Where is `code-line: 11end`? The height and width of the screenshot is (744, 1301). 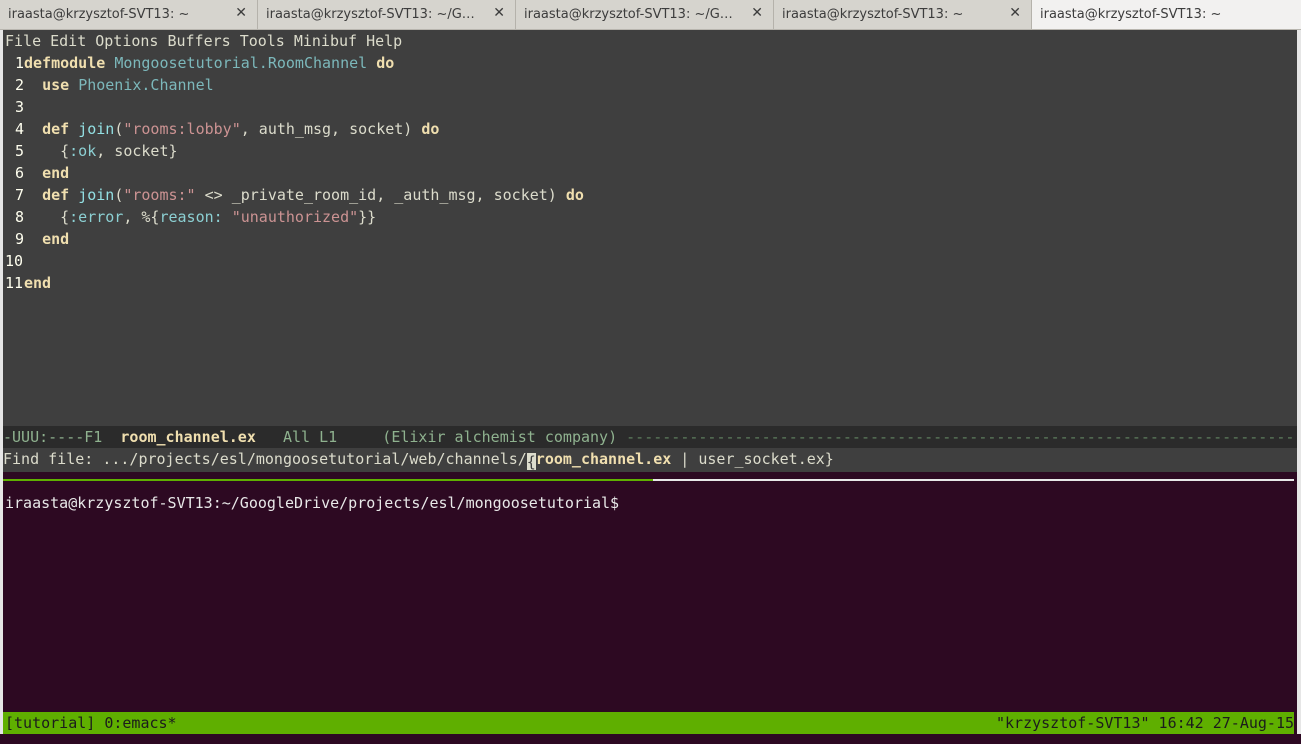 code-line: 11end is located at coordinates (650, 283).